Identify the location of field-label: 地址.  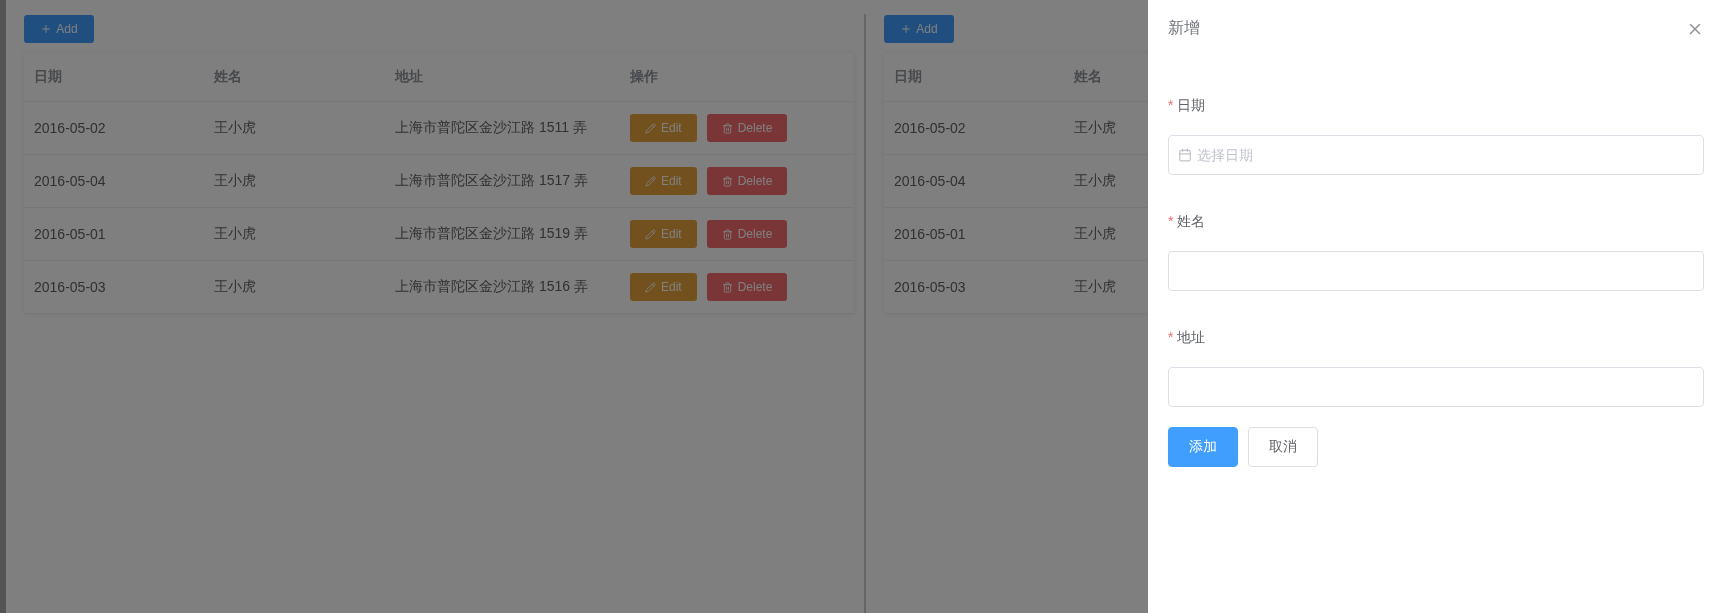
(1191, 338).